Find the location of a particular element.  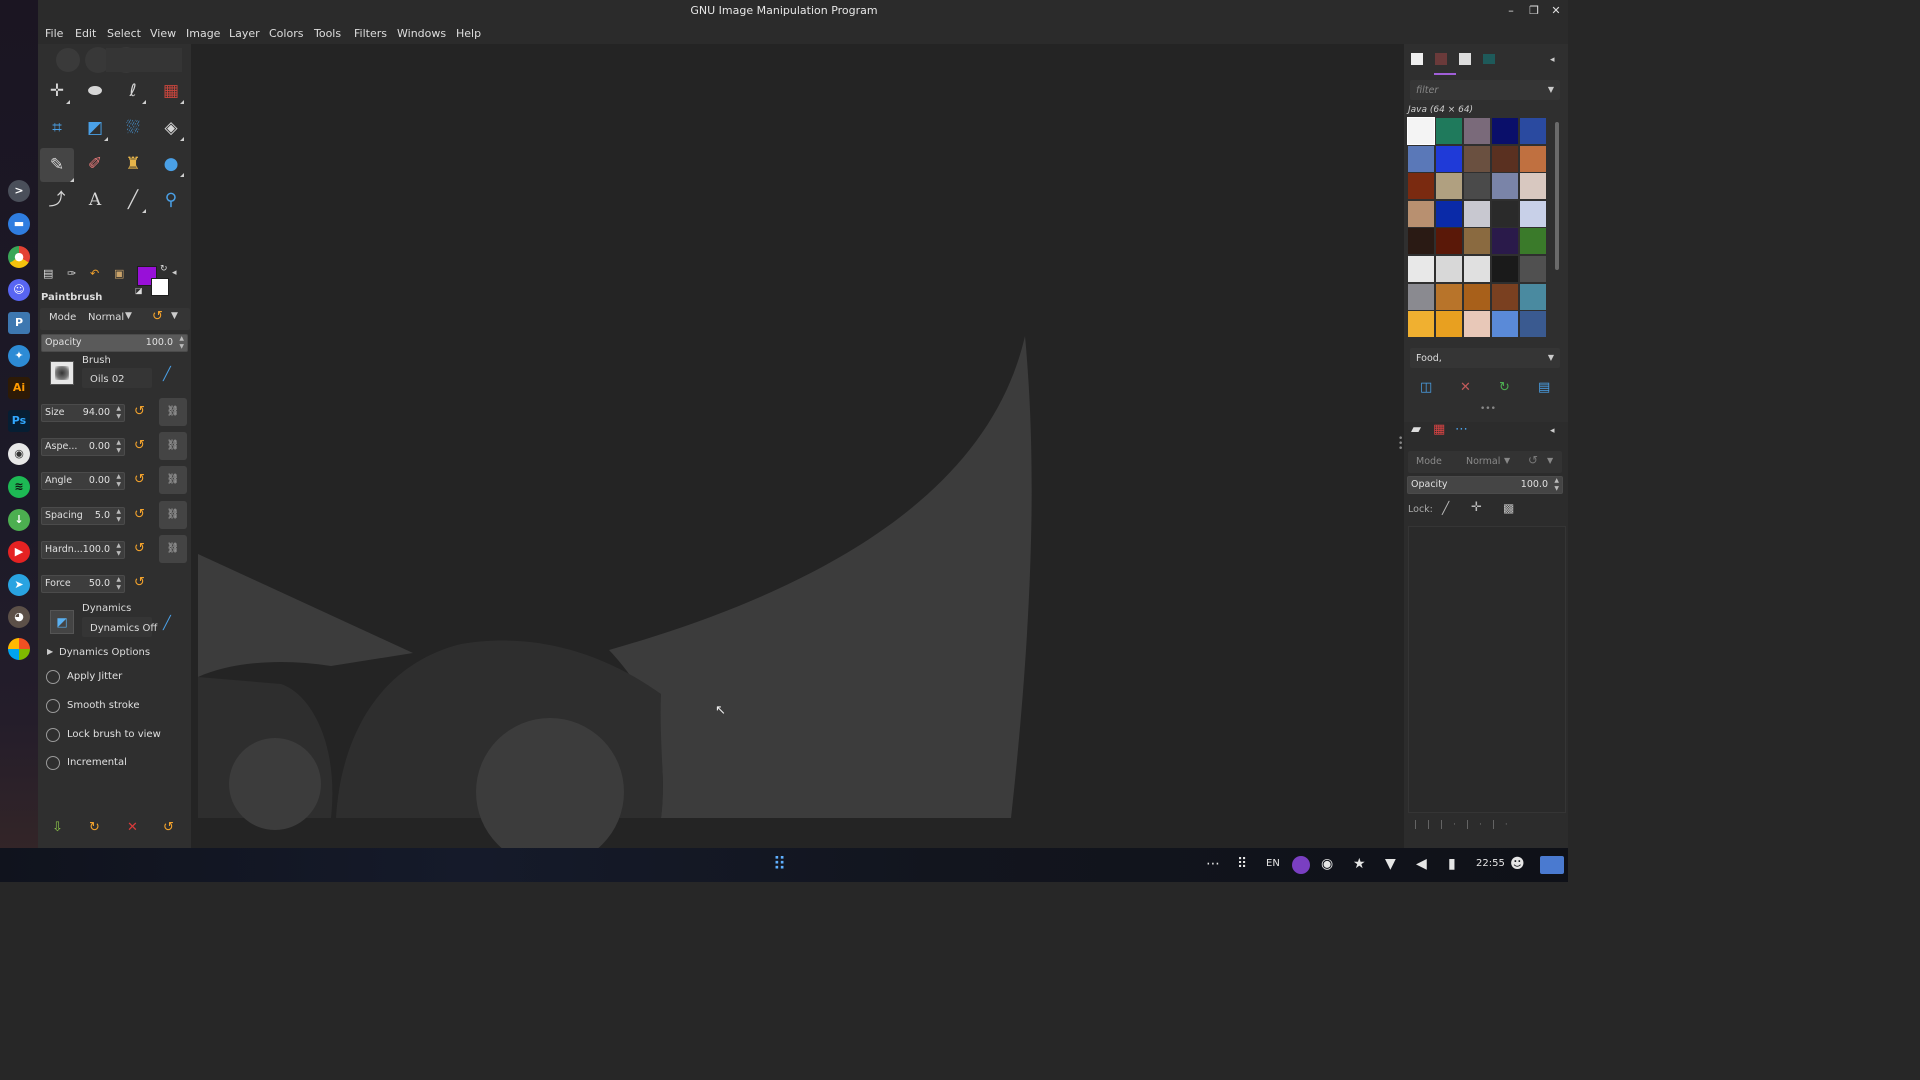

spacing-stepper-icon: ▲ ▼ is located at coordinates (118, 516).